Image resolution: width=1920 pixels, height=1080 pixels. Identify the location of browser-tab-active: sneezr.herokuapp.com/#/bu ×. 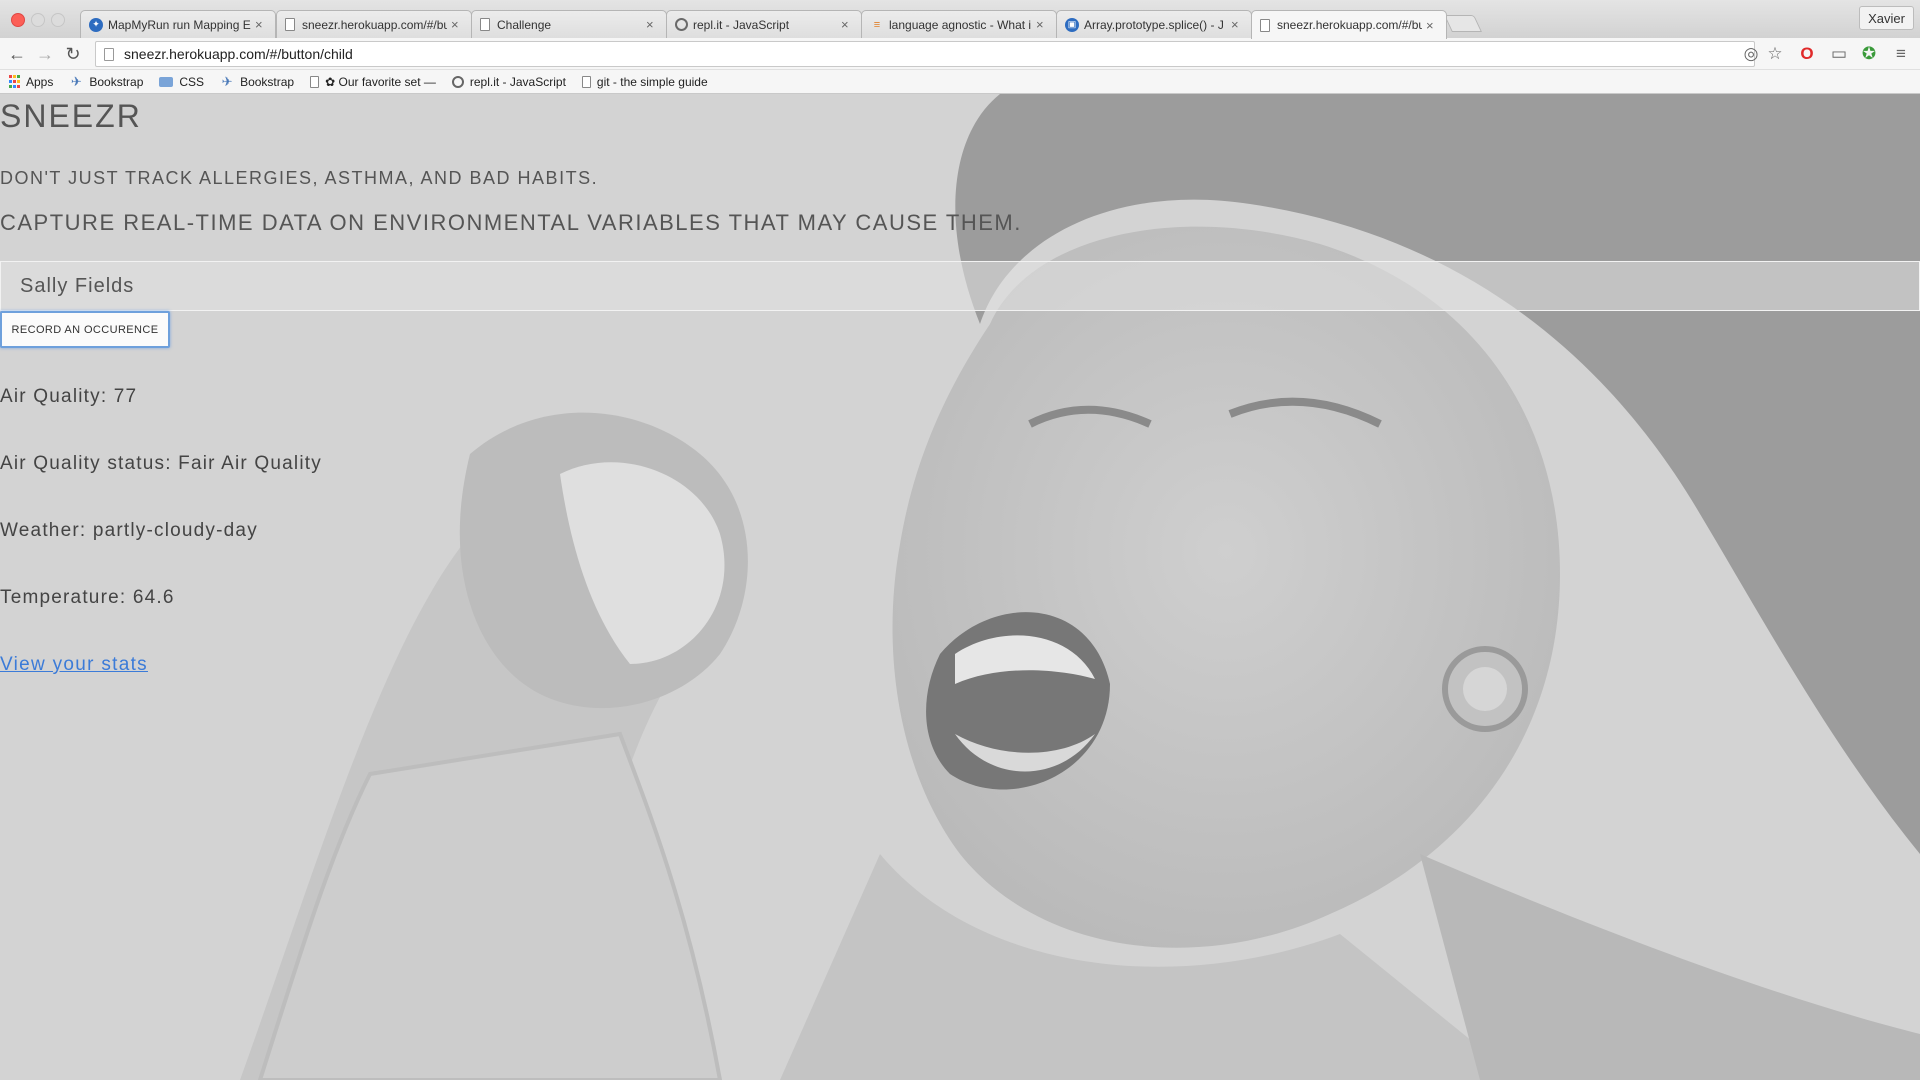
(1349, 24).